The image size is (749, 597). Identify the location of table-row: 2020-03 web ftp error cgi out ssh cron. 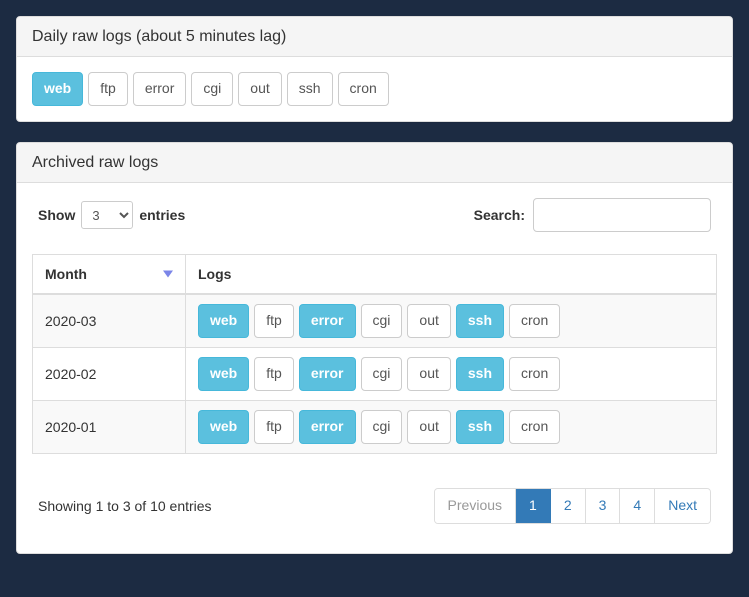
(374, 320).